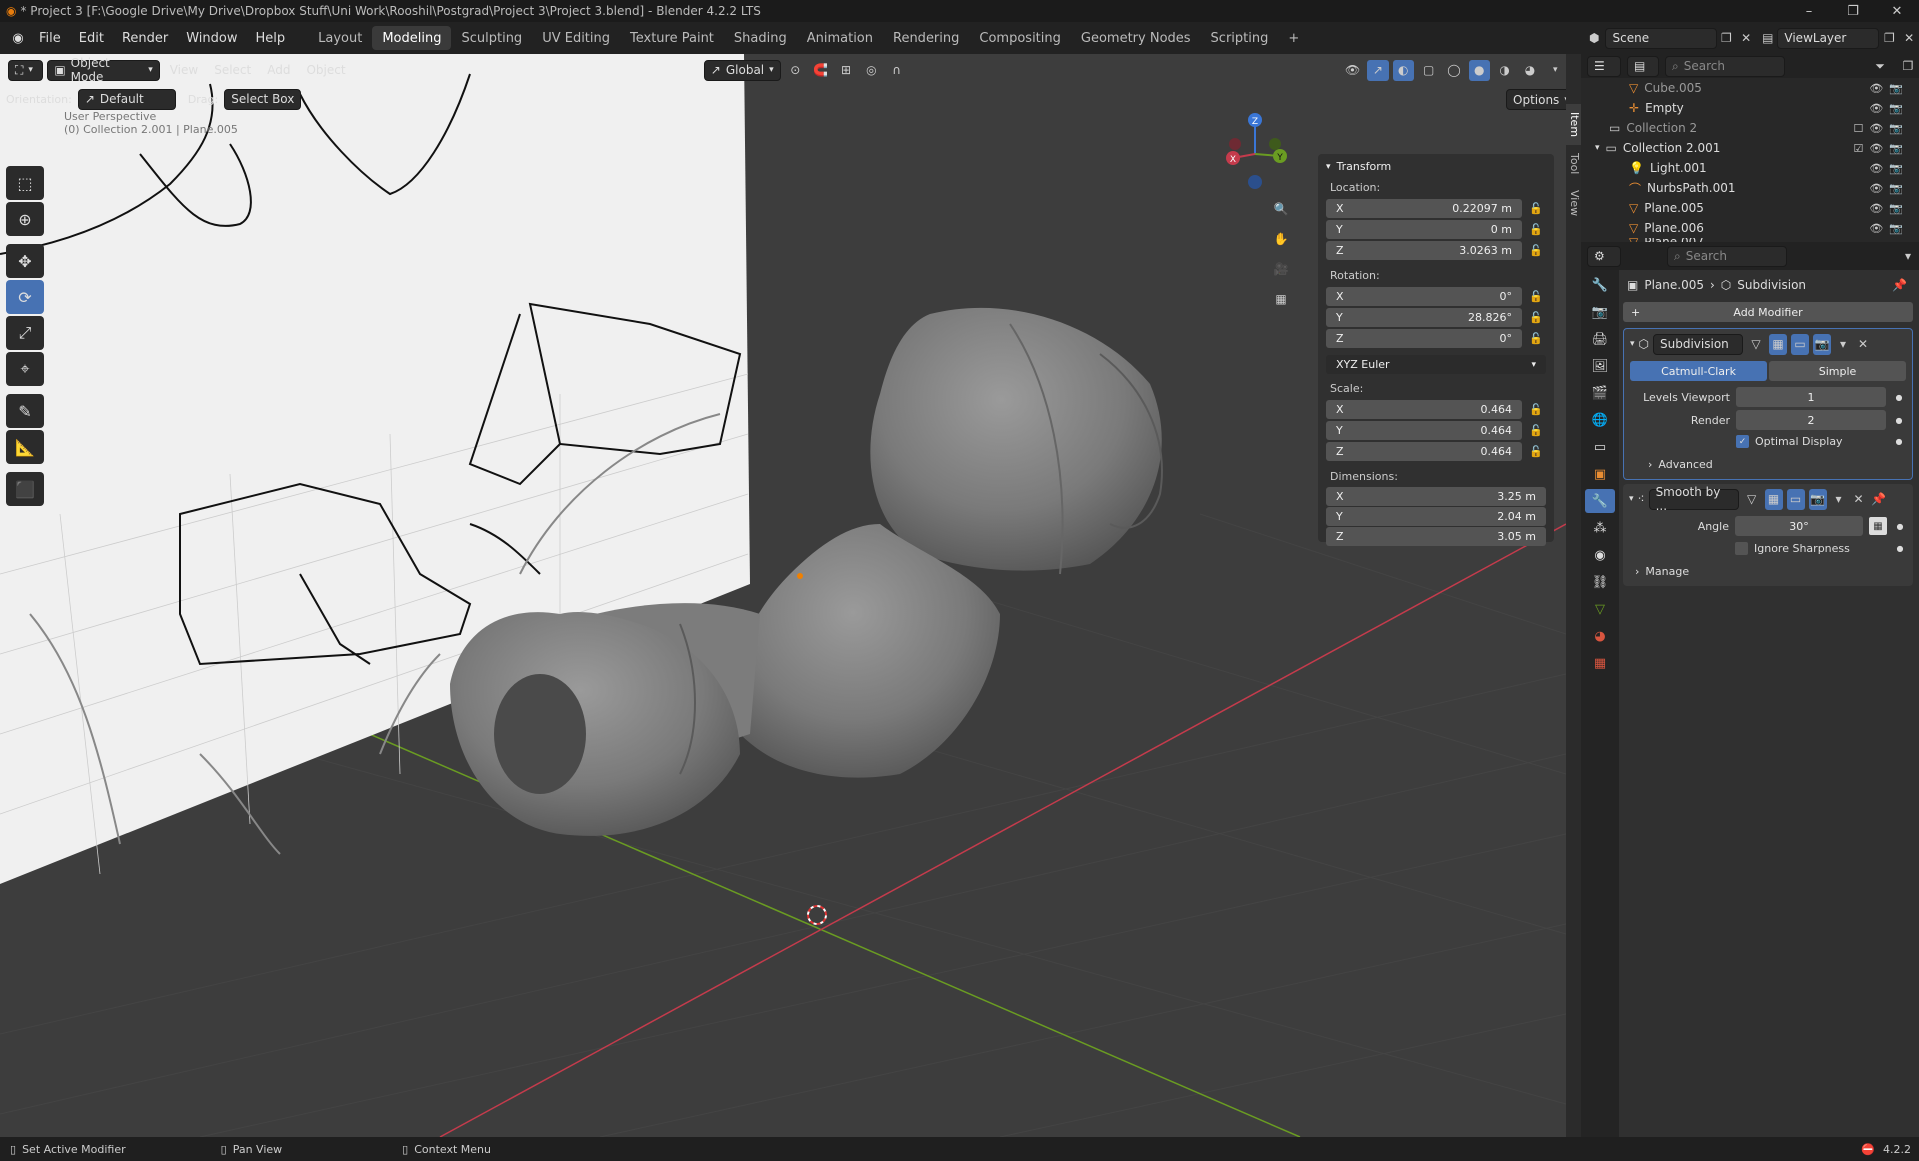 This screenshot has height=1161, width=1919. What do you see at coordinates (1428, 70) in the screenshot?
I see `xray-toggle-icon: ▢` at bounding box center [1428, 70].